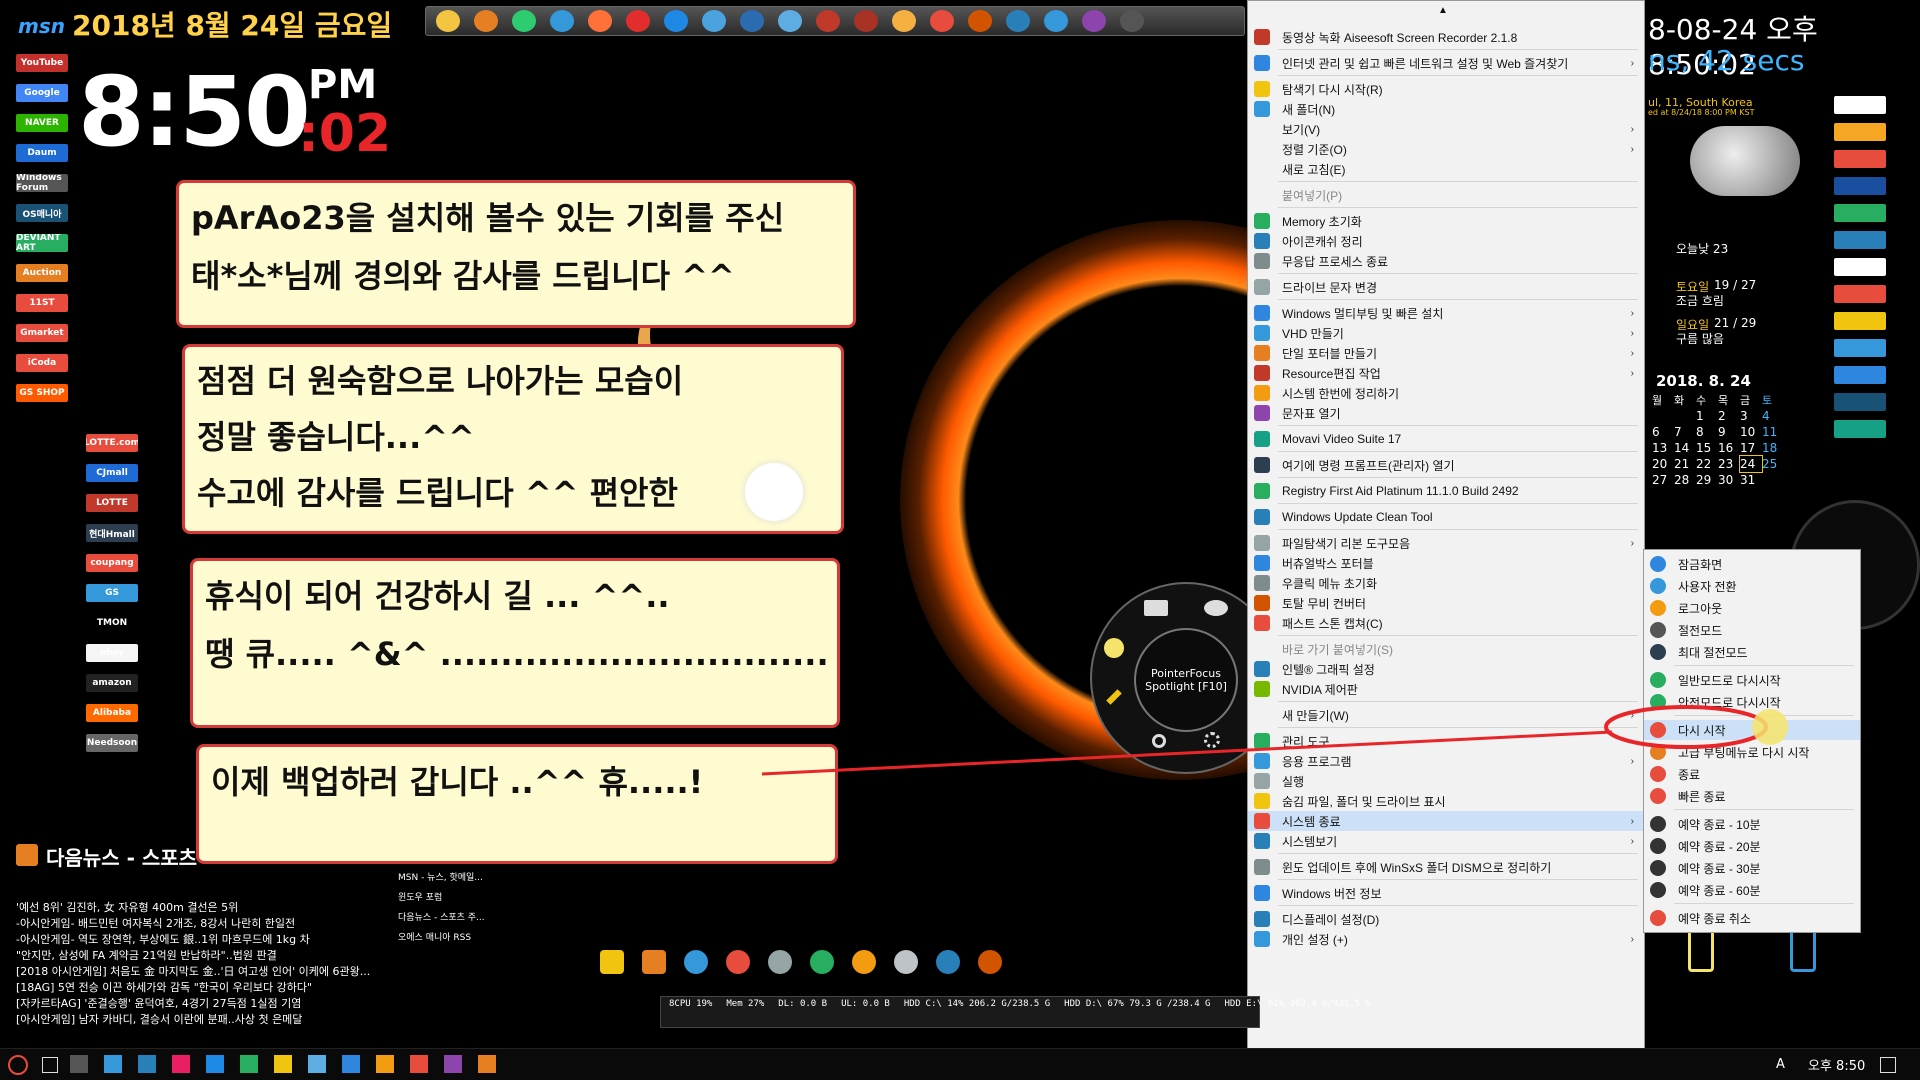 This screenshot has height=1080, width=1920. I want to click on start-button, so click(18, 1065).